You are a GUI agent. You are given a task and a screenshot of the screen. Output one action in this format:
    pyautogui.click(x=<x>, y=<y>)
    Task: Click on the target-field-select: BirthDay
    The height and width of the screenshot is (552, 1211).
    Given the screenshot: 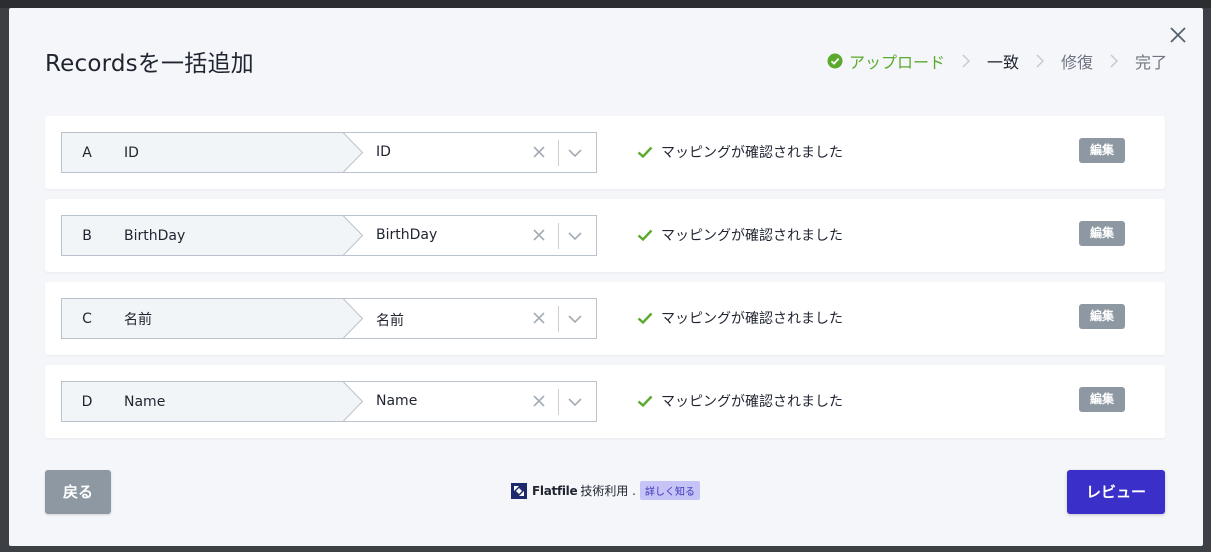 What is the action you would take?
    pyautogui.click(x=469, y=235)
    